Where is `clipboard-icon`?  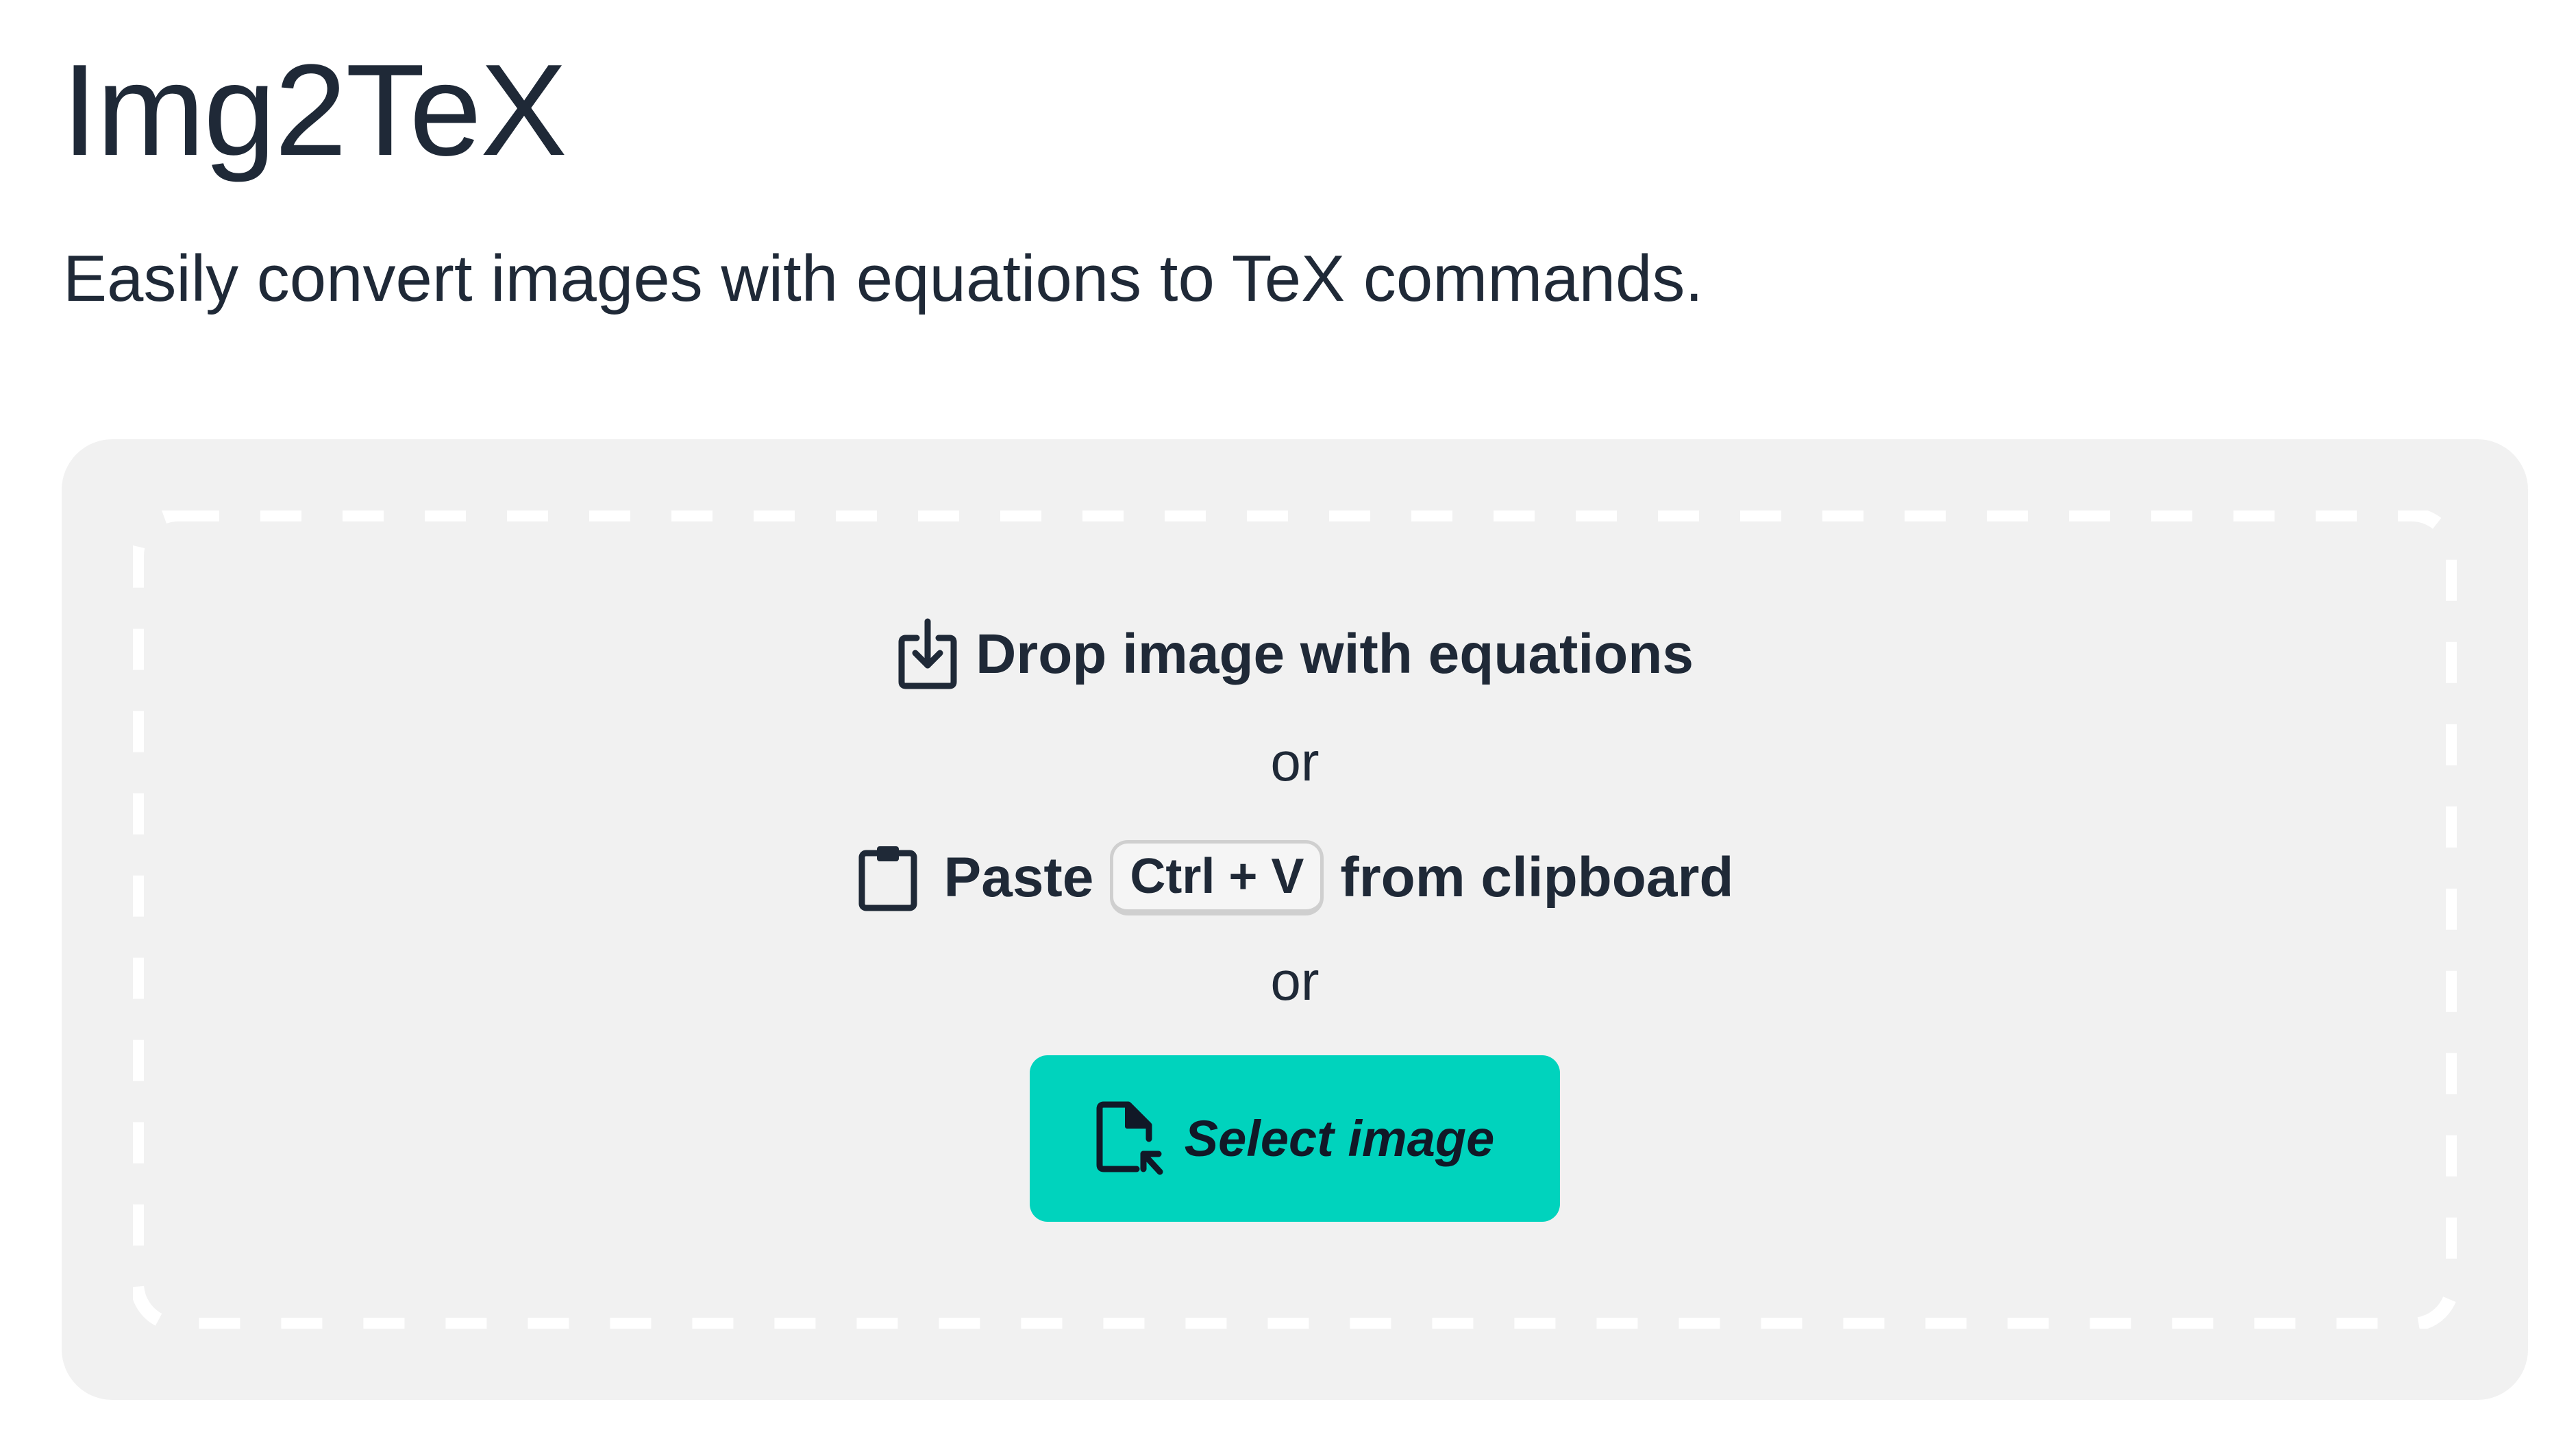 clipboard-icon is located at coordinates (887, 878).